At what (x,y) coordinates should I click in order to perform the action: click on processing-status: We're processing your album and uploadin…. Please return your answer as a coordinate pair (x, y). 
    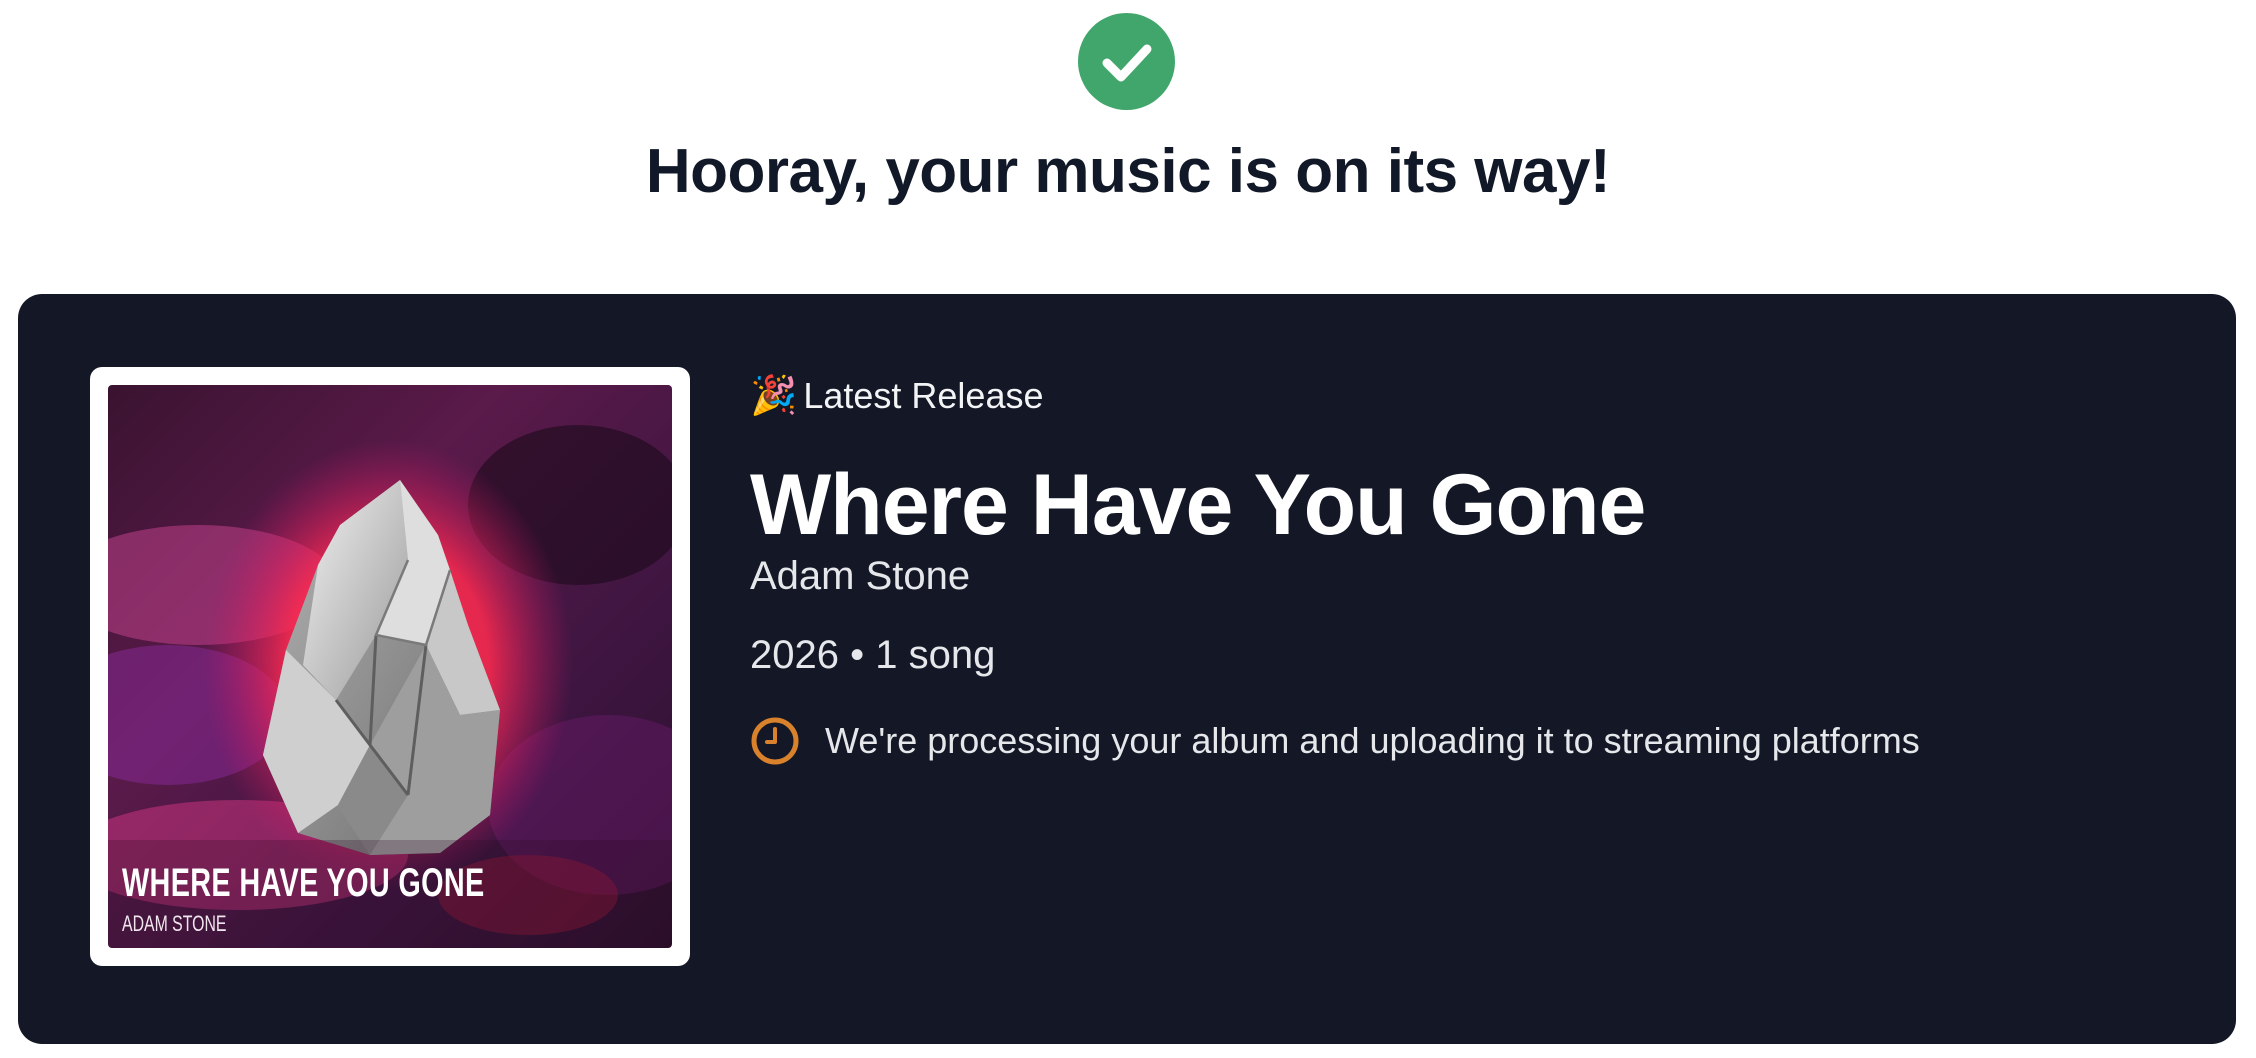
    Looking at the image, I should click on (1335, 741).